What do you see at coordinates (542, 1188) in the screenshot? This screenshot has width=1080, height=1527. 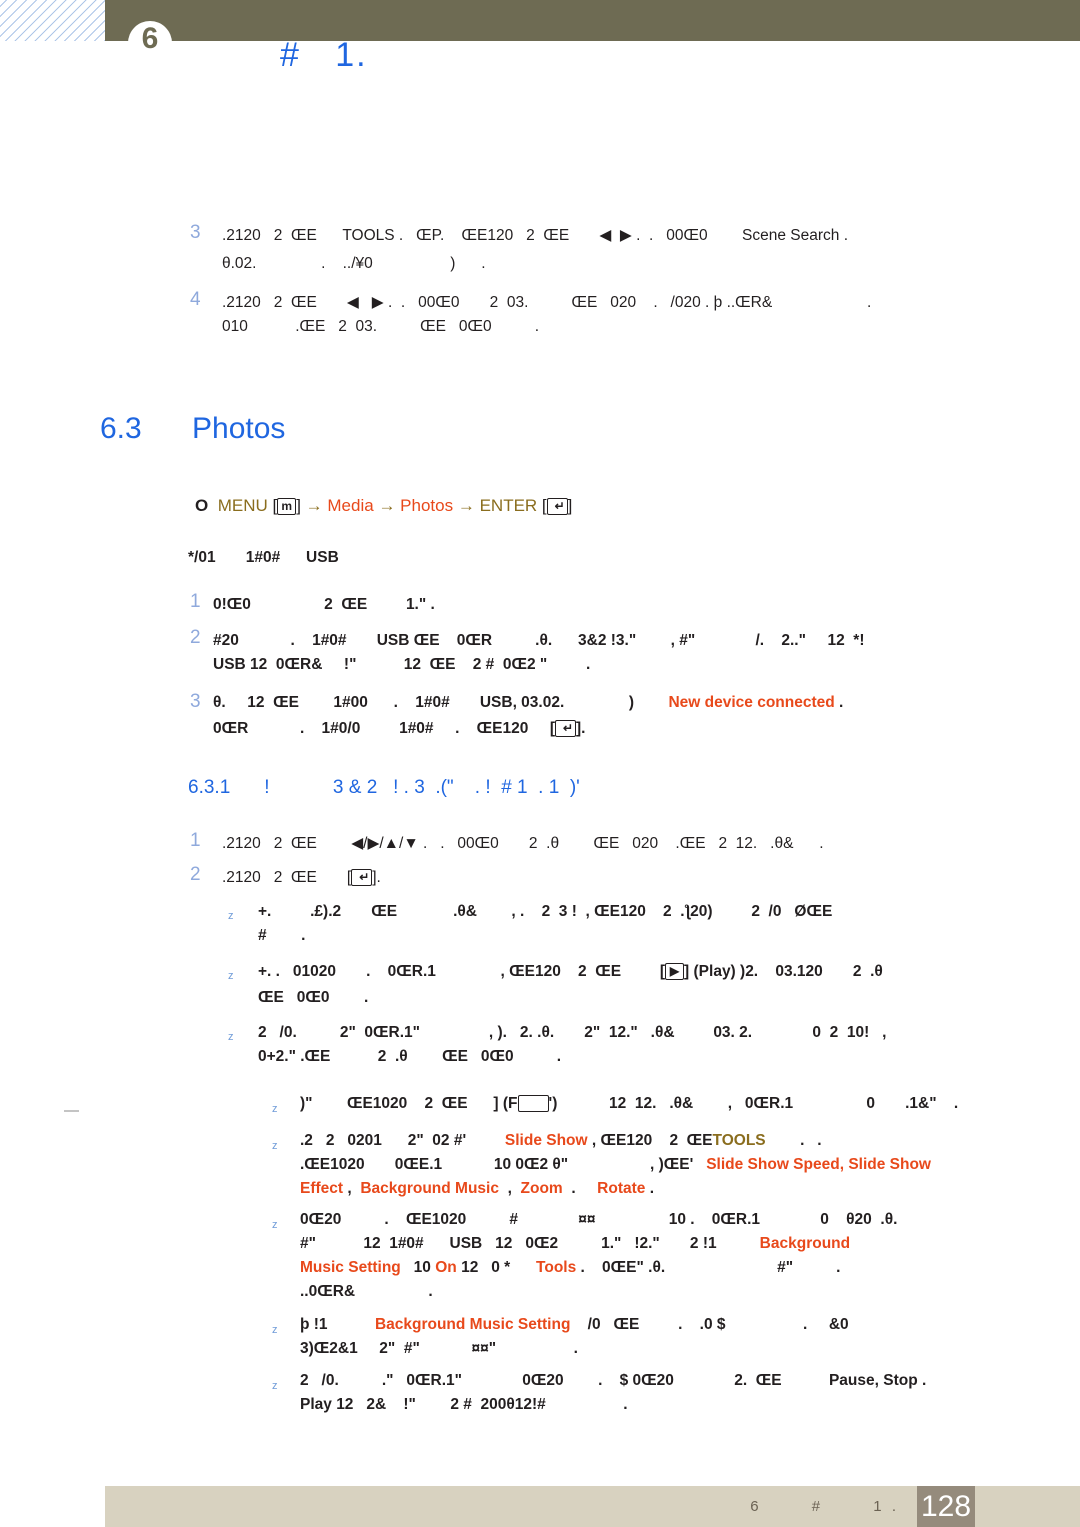 I see `menu-option-zoom: Zoom` at bounding box center [542, 1188].